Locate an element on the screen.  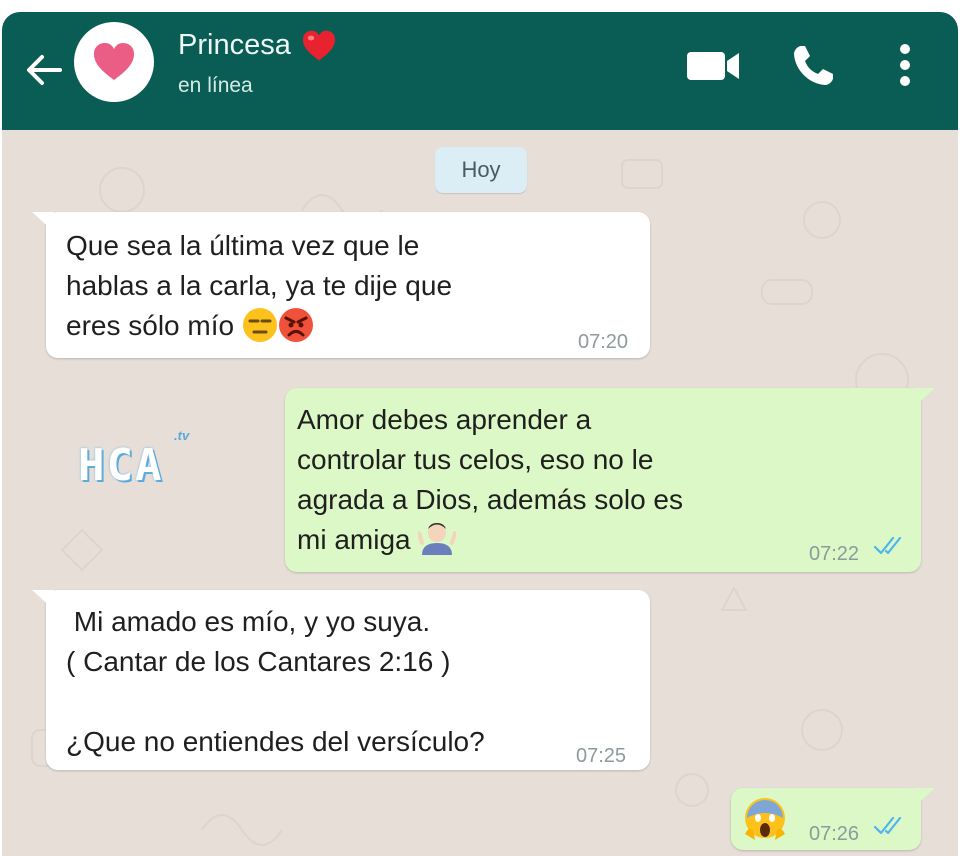
contact-name: Princesa is located at coordinates (257, 45).